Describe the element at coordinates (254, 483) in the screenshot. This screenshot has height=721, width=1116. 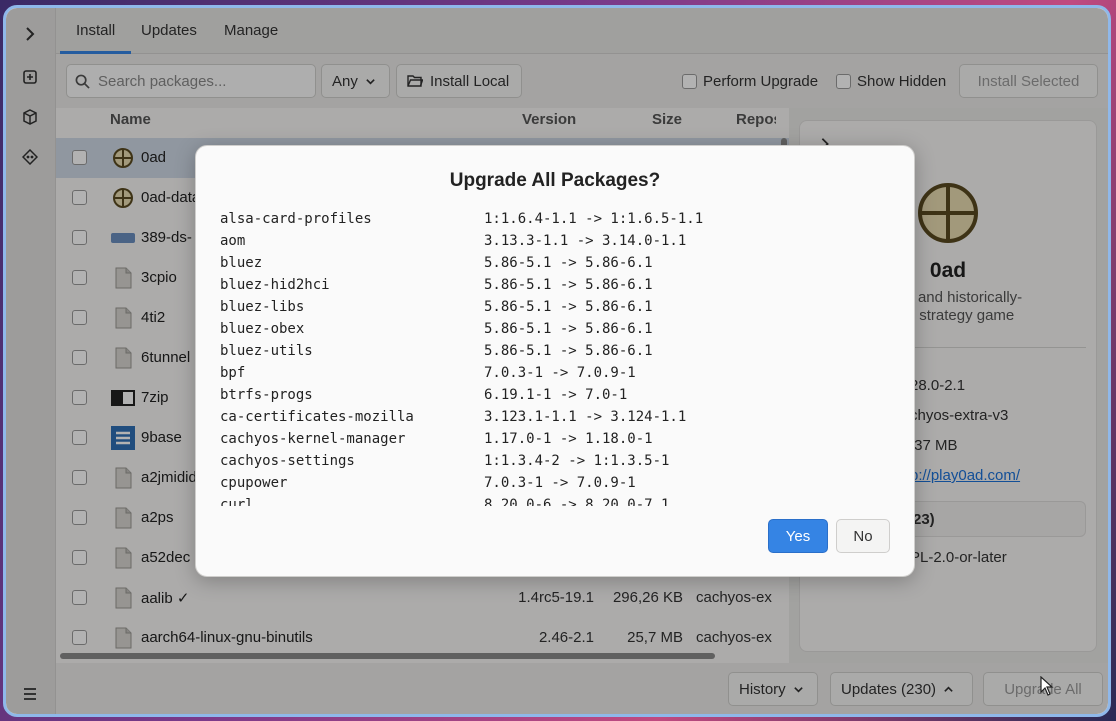
I see `upgrade-package-name: cpupower` at that location.